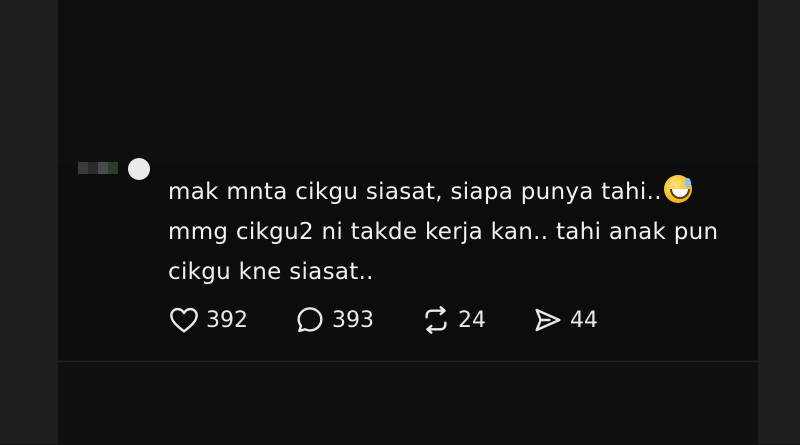  Describe the element at coordinates (453, 320) in the screenshot. I see `repost-button: 24` at that location.